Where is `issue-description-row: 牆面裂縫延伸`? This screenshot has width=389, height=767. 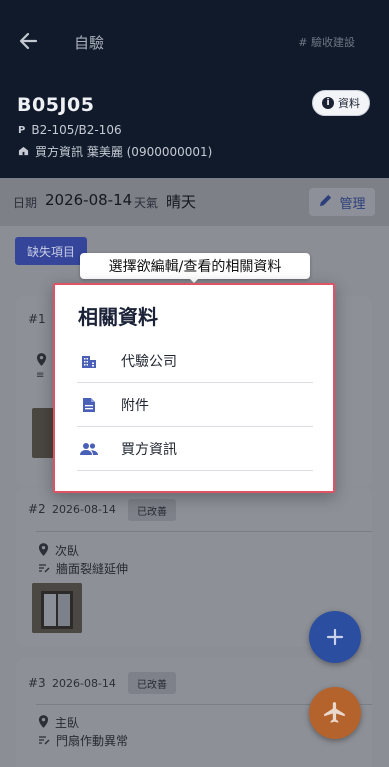 issue-description-row: 牆面裂縫延伸 is located at coordinates (83, 568).